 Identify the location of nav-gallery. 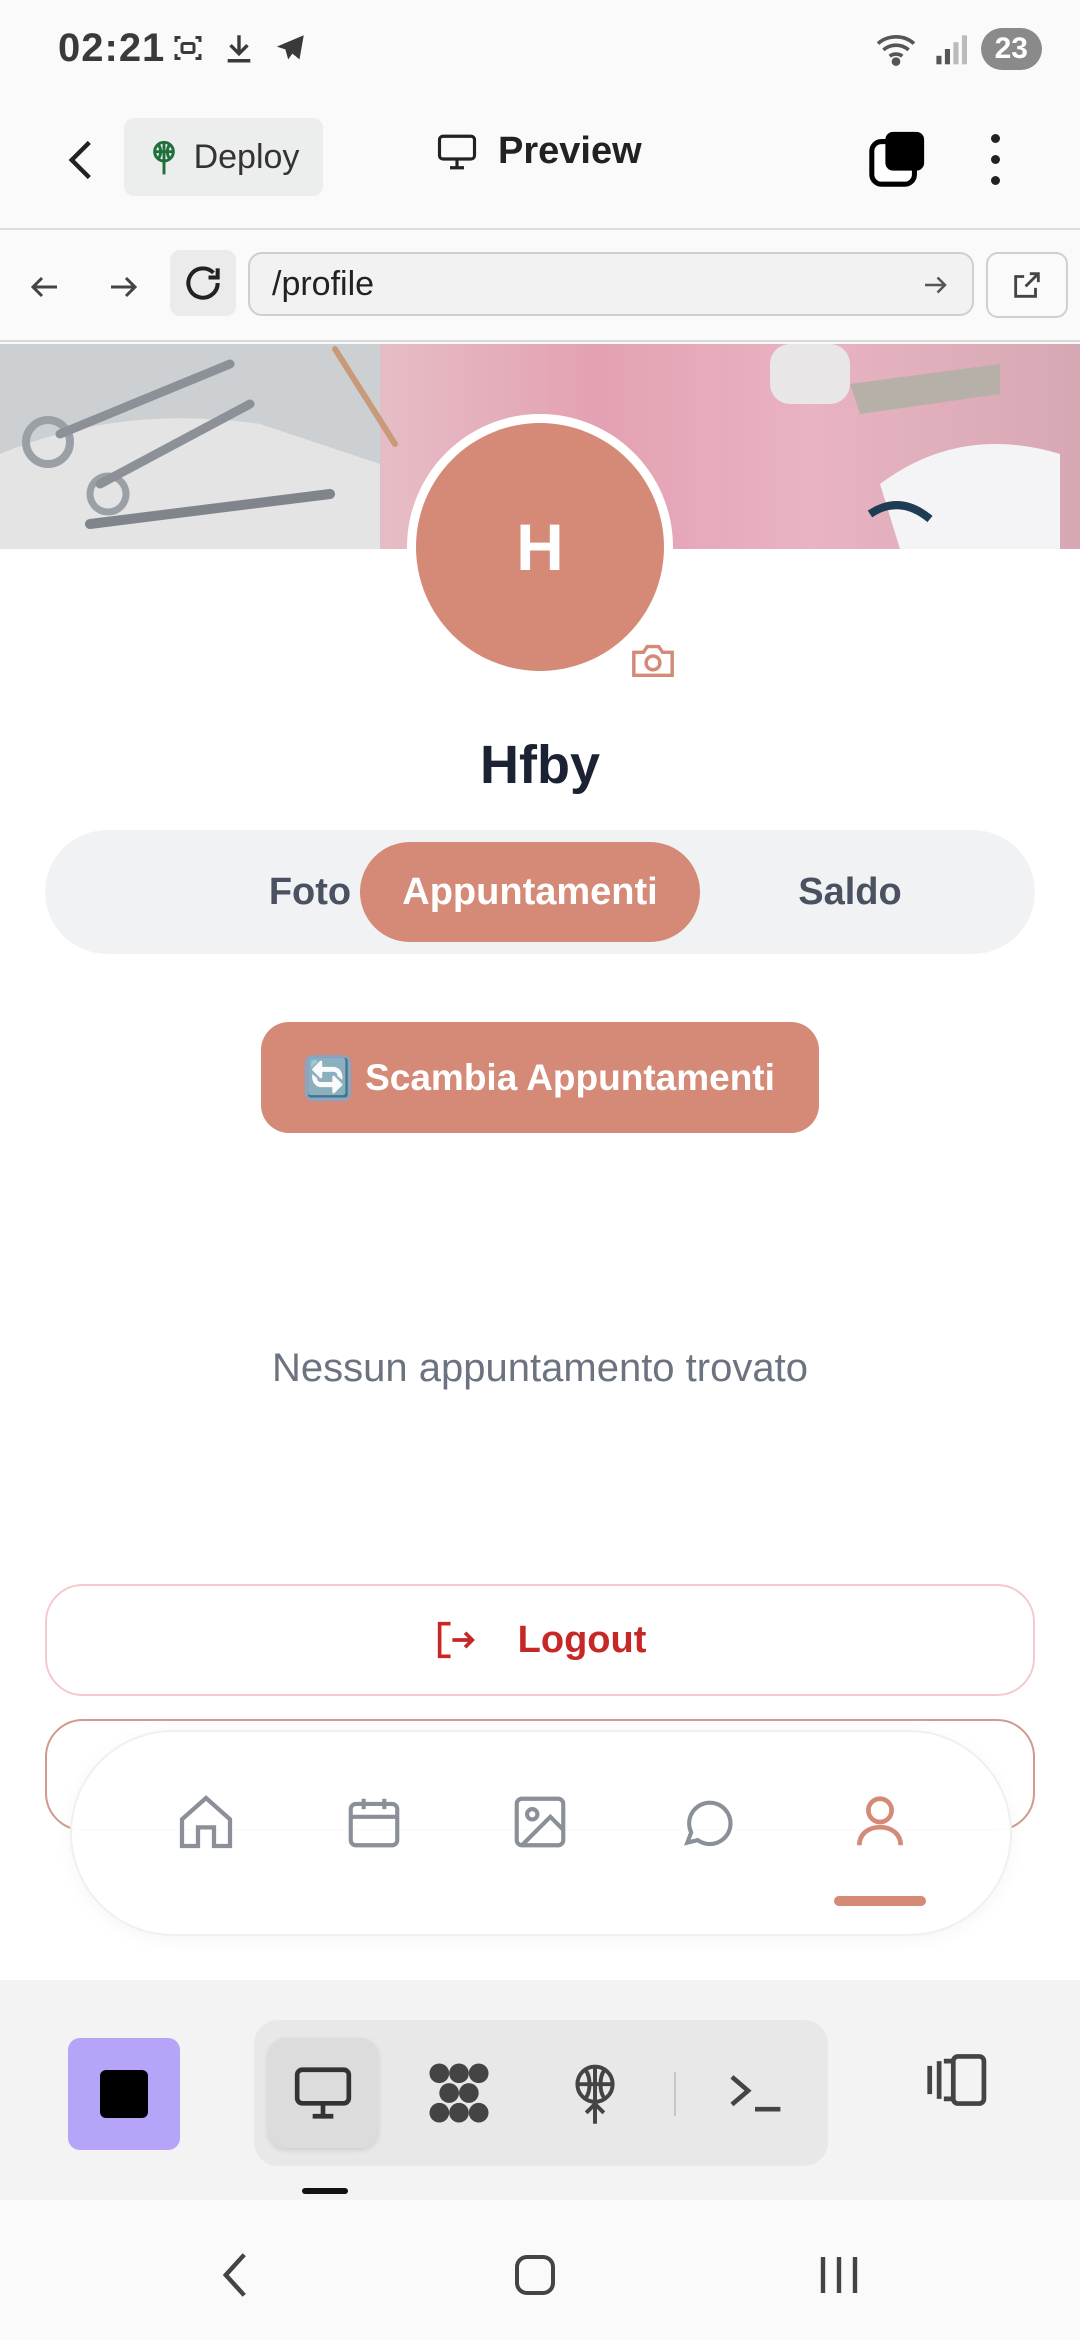
(540, 1822).